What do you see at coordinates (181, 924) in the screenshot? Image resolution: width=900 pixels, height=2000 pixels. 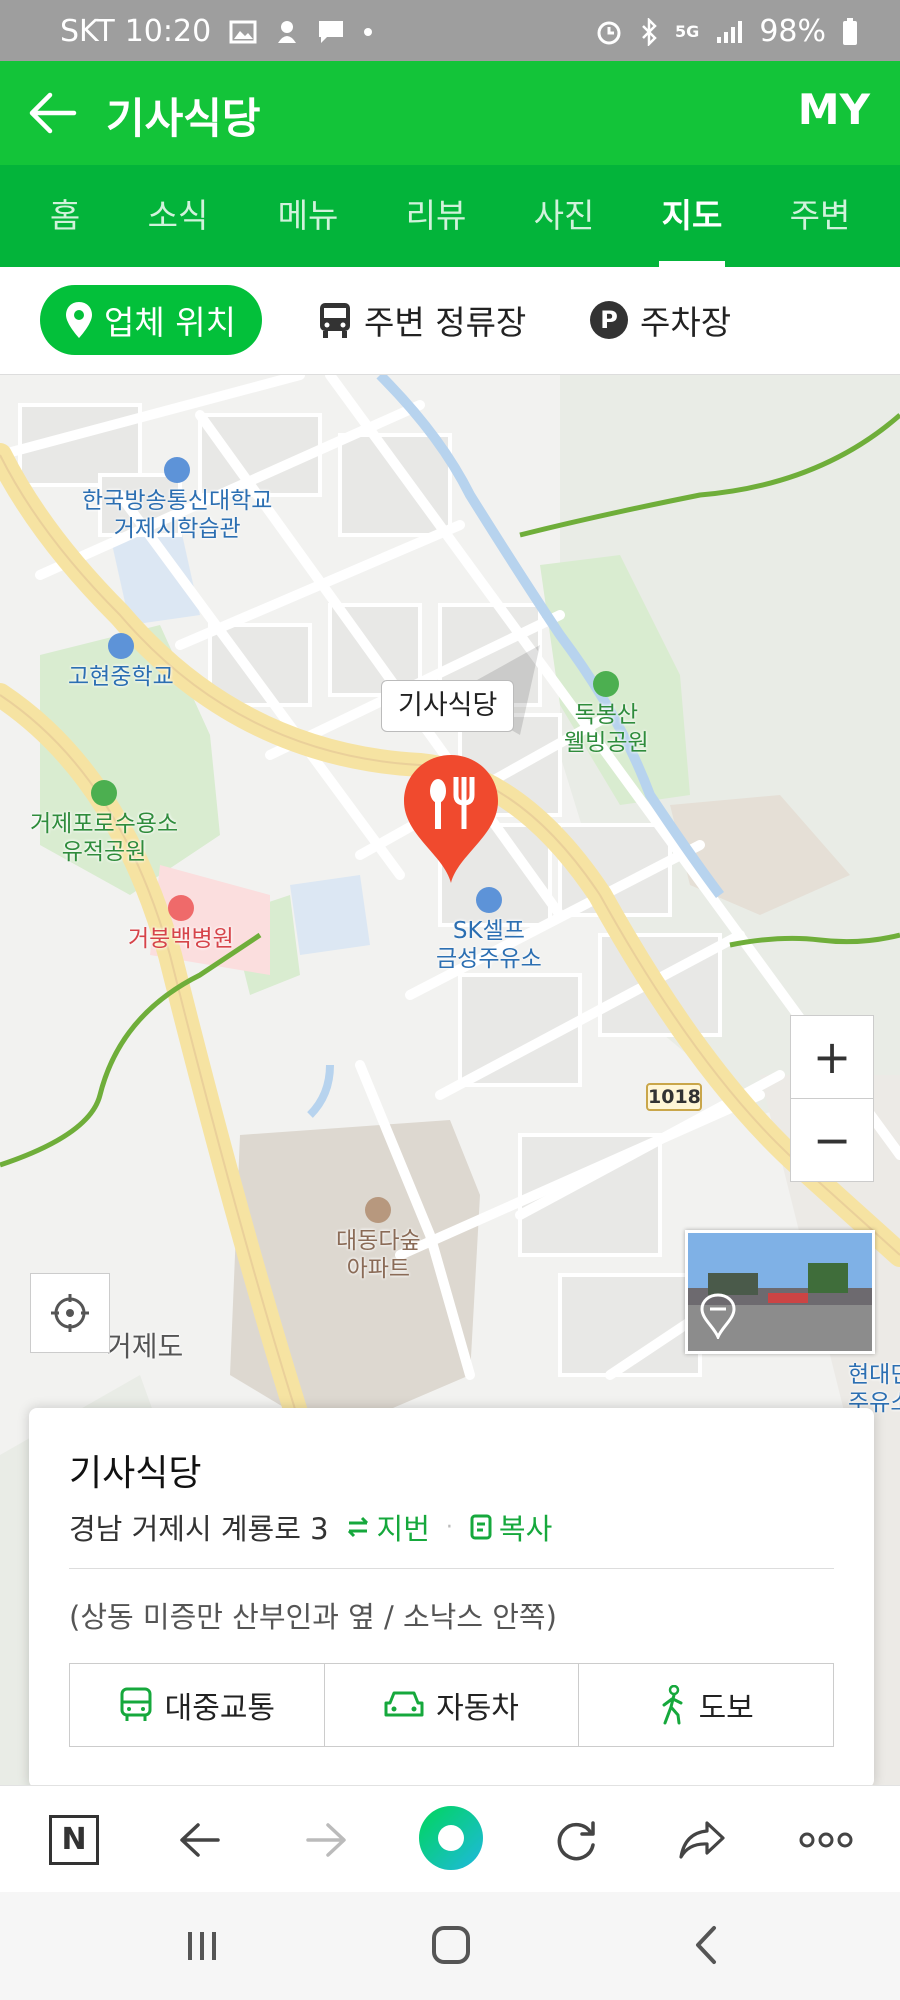 I see `hospital-label: 거붕백병원` at bounding box center [181, 924].